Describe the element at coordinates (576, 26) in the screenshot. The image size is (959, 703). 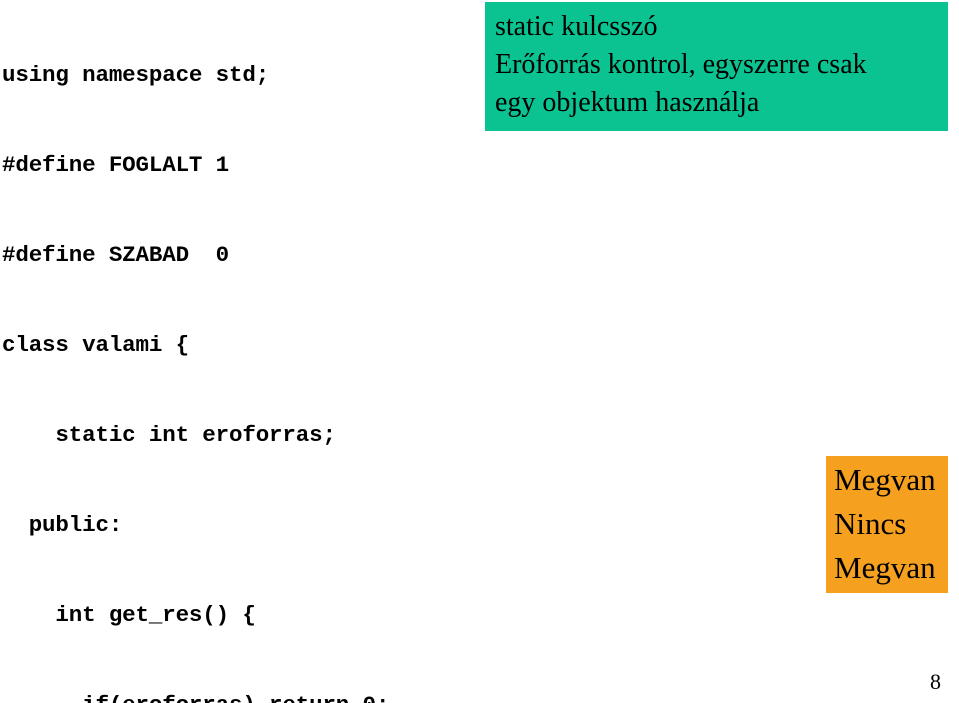
I see `callout-line: static kulcsszó` at that location.